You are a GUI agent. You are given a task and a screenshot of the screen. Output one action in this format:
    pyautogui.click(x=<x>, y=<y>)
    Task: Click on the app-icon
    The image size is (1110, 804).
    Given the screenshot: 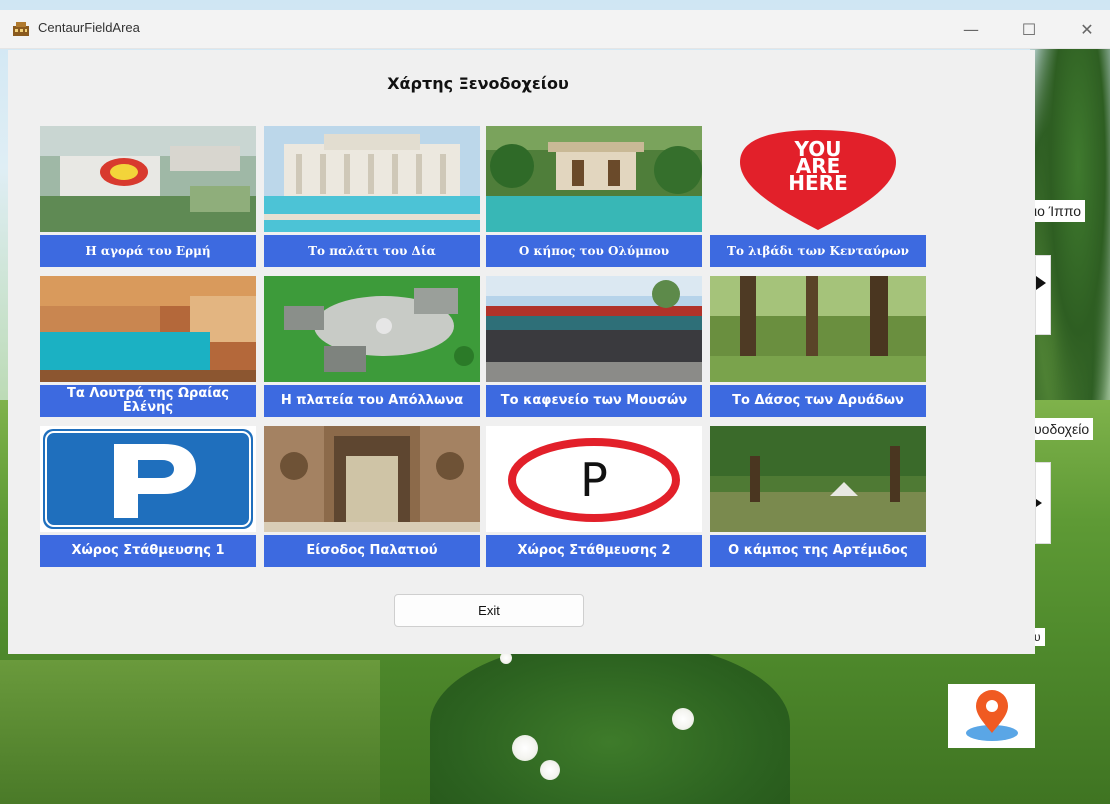 What is the action you would take?
    pyautogui.click(x=21, y=29)
    